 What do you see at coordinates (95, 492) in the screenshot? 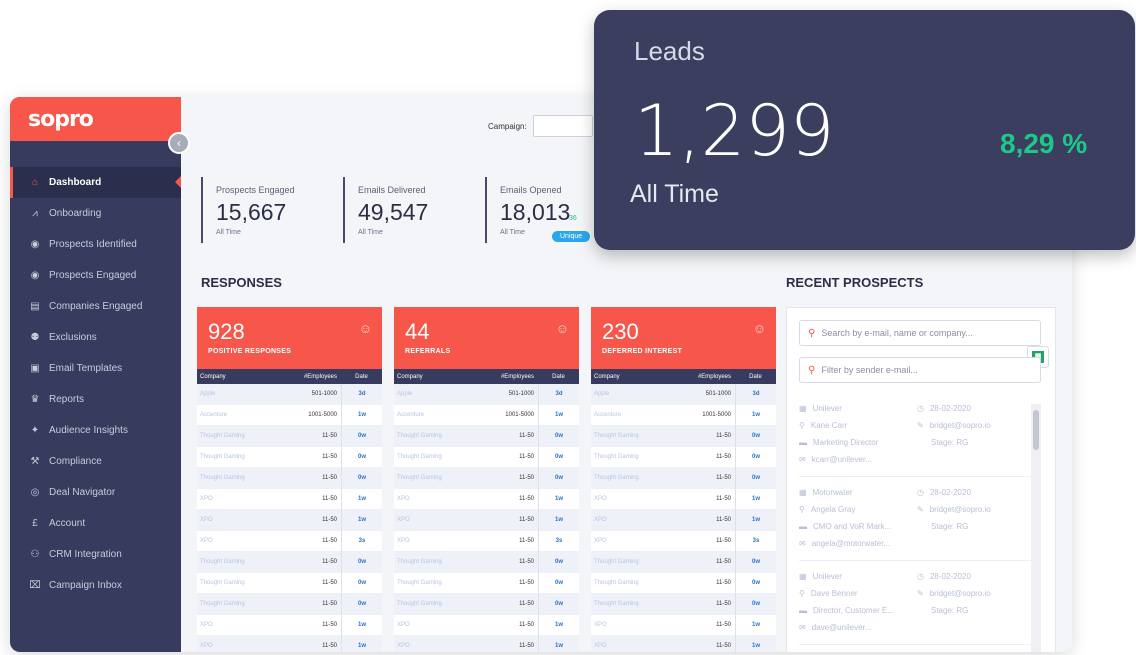
I see `sidebar-item-deal-navigator: ◎ Deal Navigator` at bounding box center [95, 492].